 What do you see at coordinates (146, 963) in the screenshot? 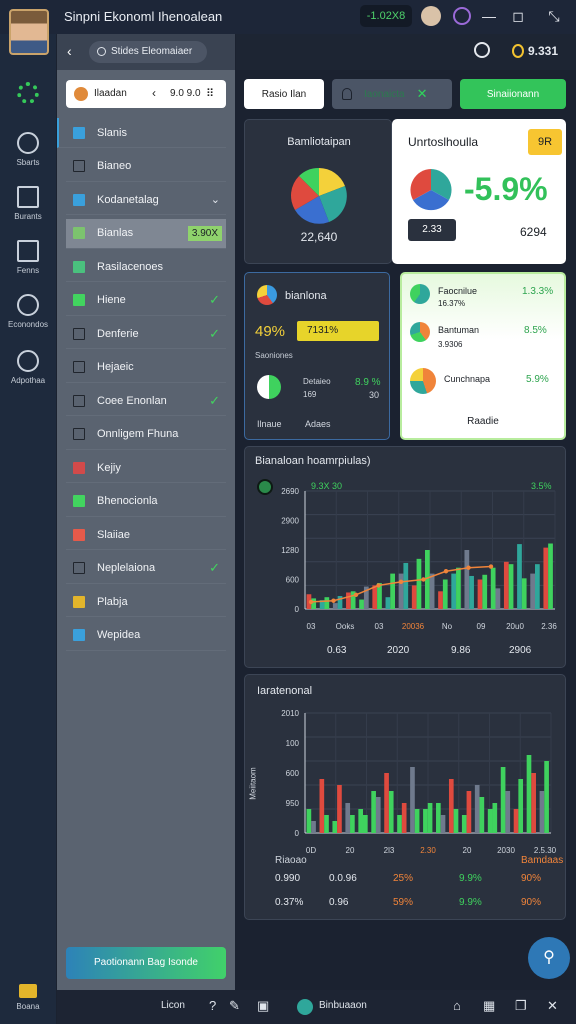
I see `cta-button: Paotionann Bag Isonde` at bounding box center [146, 963].